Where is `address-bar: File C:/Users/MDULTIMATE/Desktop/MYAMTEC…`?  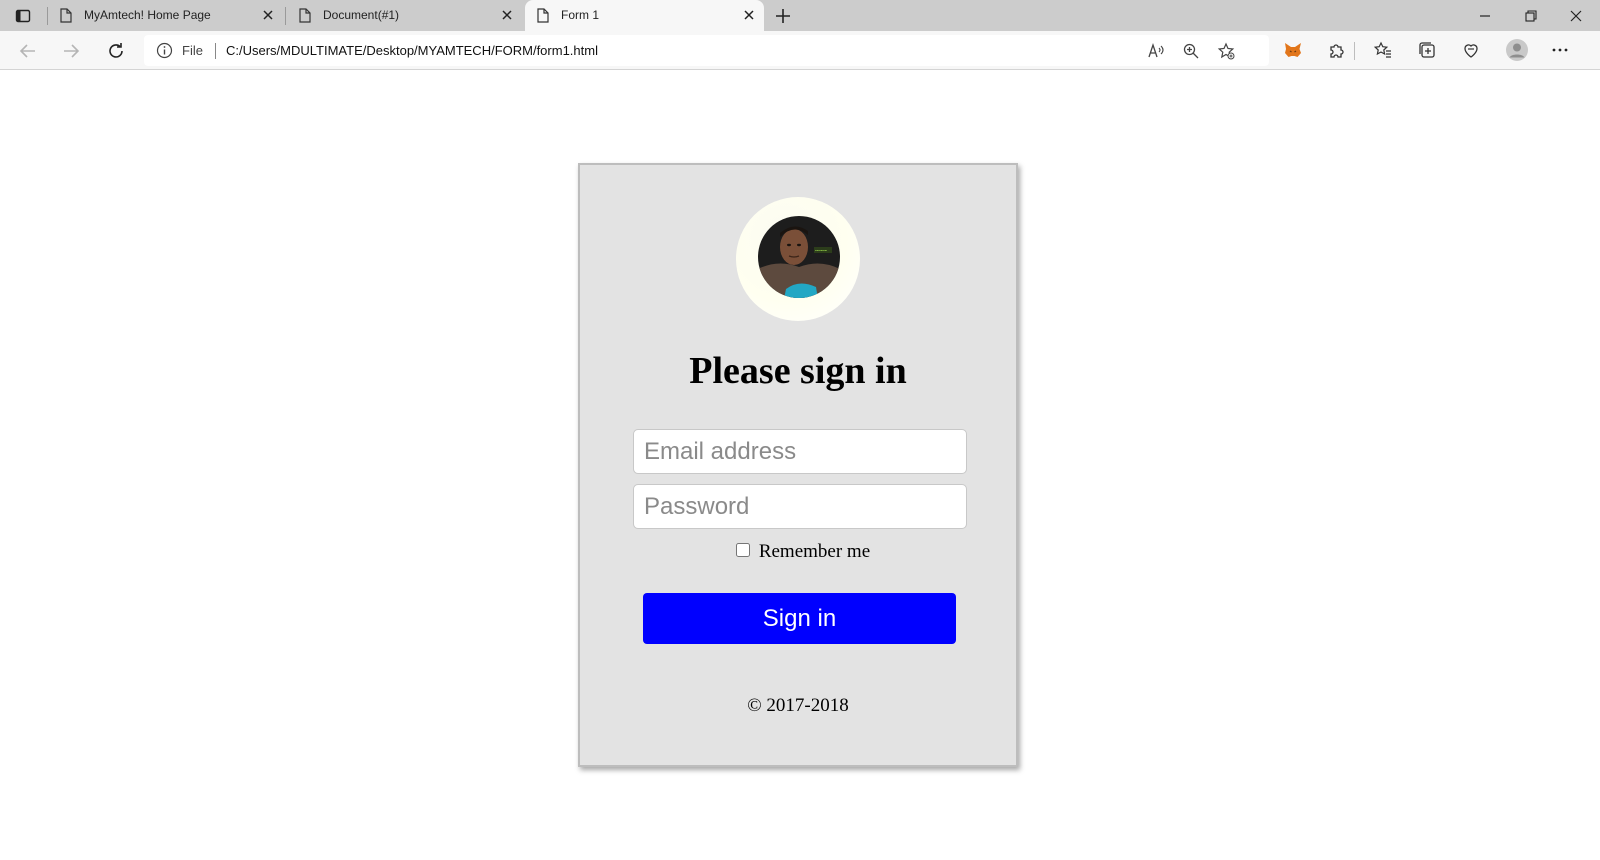
address-bar: File C:/Users/MDULTIMATE/Desktop/MYAMTEC… is located at coordinates (706, 50).